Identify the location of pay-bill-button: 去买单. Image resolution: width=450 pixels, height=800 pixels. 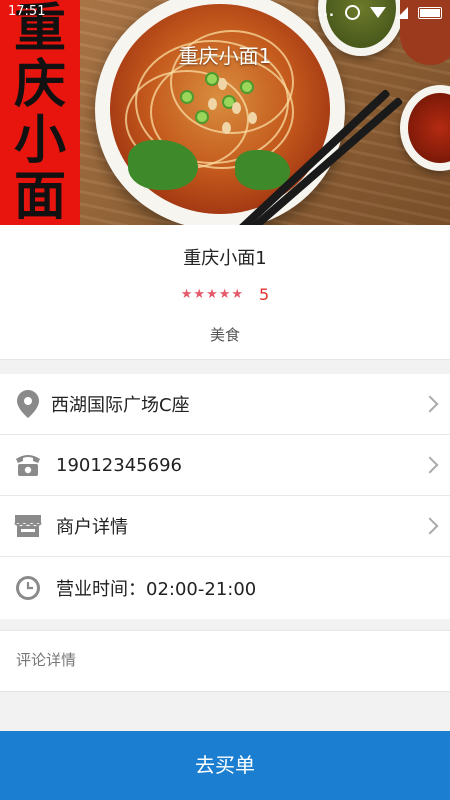
(225, 765).